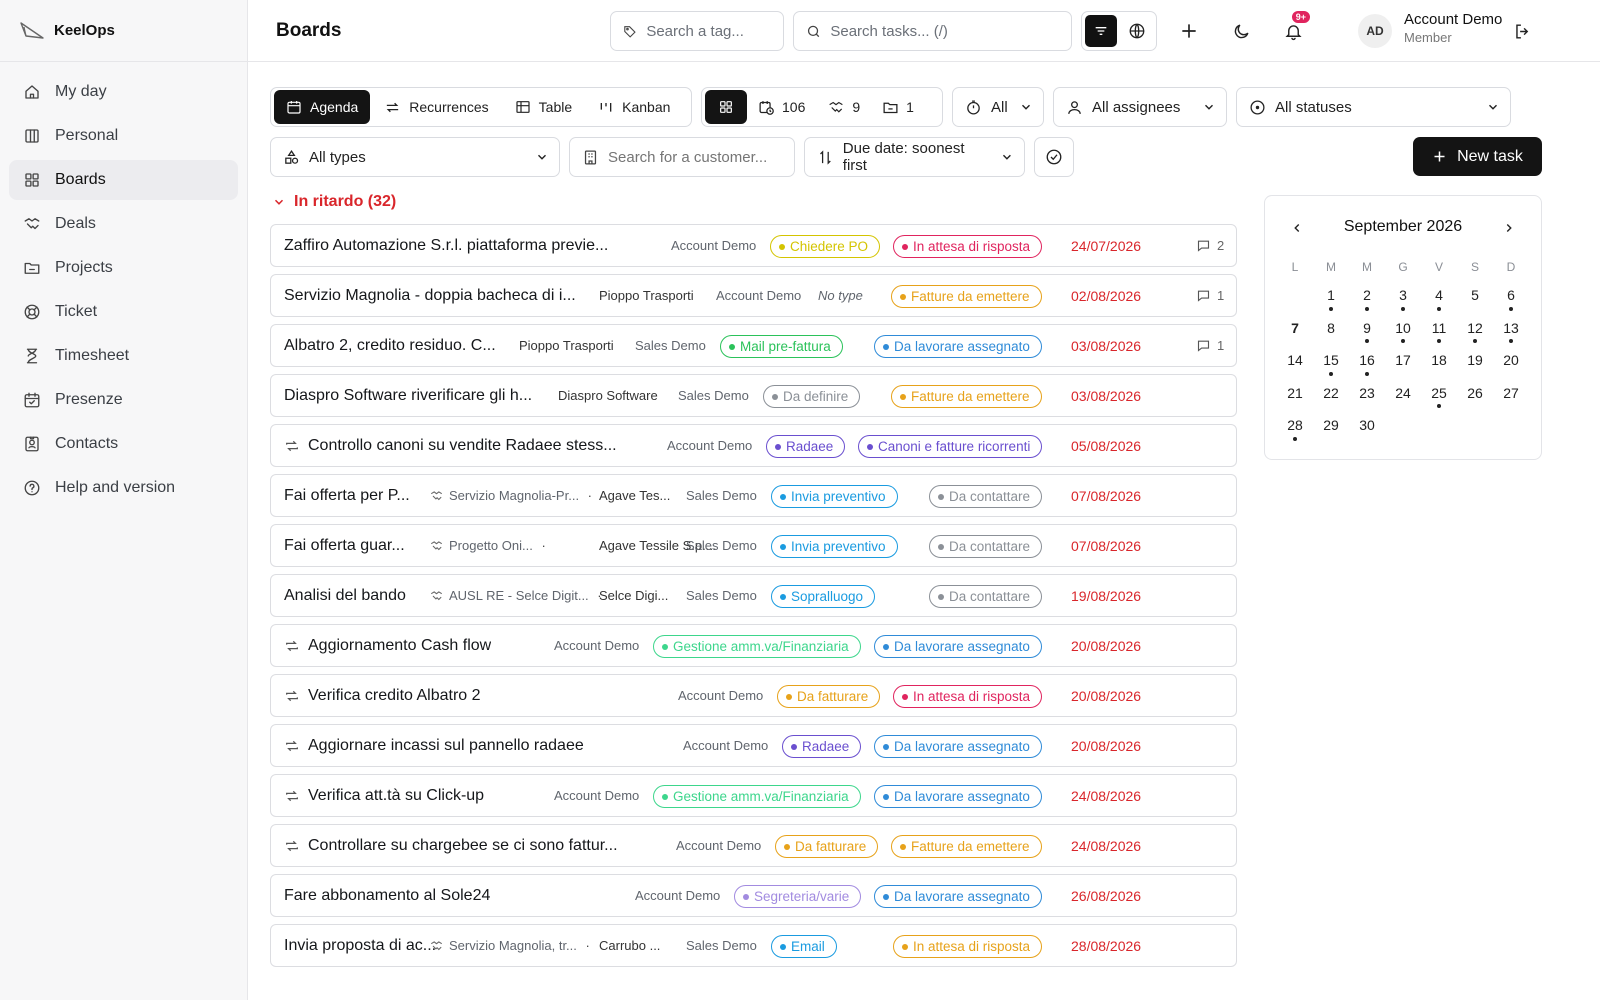 The image size is (1600, 1000). Describe the element at coordinates (1367, 394) in the screenshot. I see `calendar-day: 23` at that location.